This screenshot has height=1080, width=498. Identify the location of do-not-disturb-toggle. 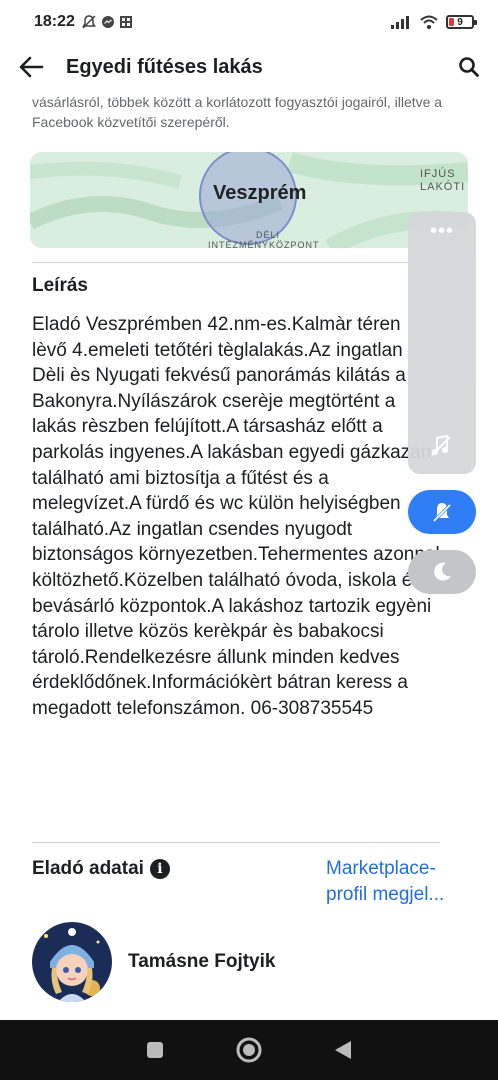
(442, 512).